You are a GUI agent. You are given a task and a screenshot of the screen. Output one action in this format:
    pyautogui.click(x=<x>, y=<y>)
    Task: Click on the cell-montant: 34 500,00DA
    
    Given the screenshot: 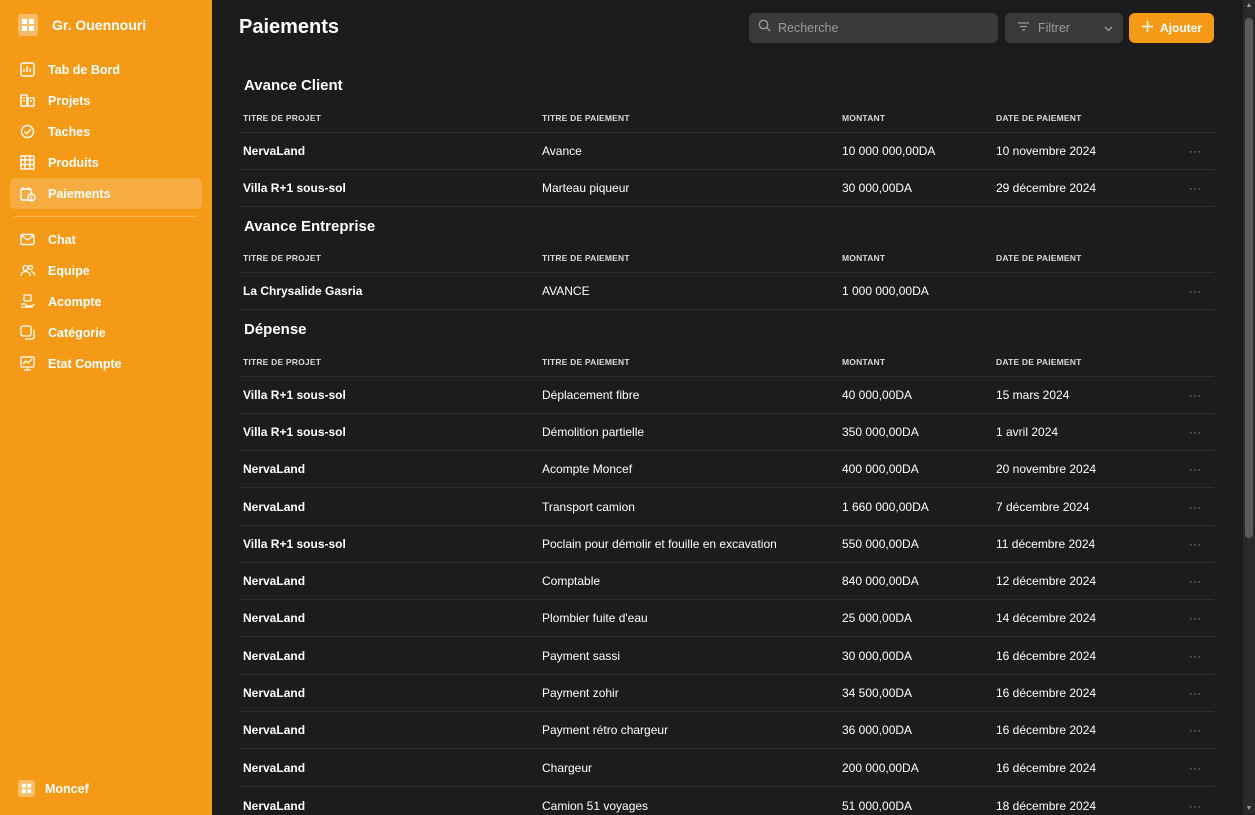 What is the action you would take?
    pyautogui.click(x=877, y=693)
    